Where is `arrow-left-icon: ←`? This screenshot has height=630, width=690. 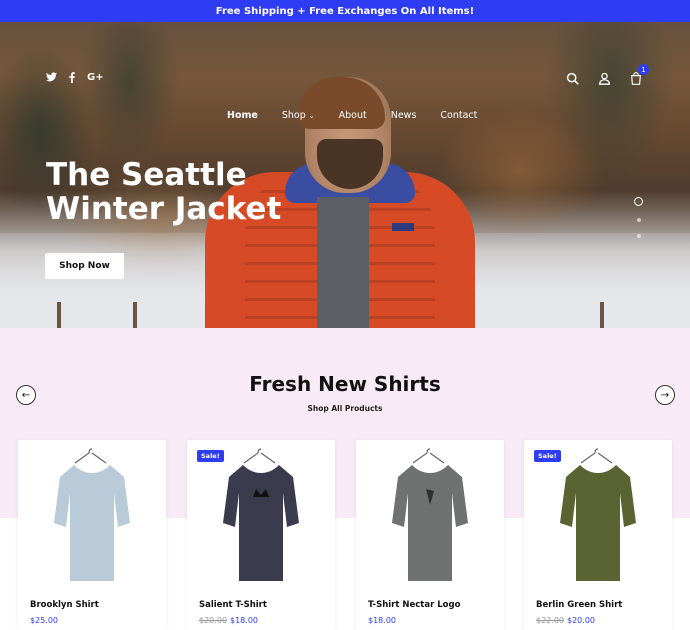
arrow-left-icon: ← is located at coordinates (26, 395).